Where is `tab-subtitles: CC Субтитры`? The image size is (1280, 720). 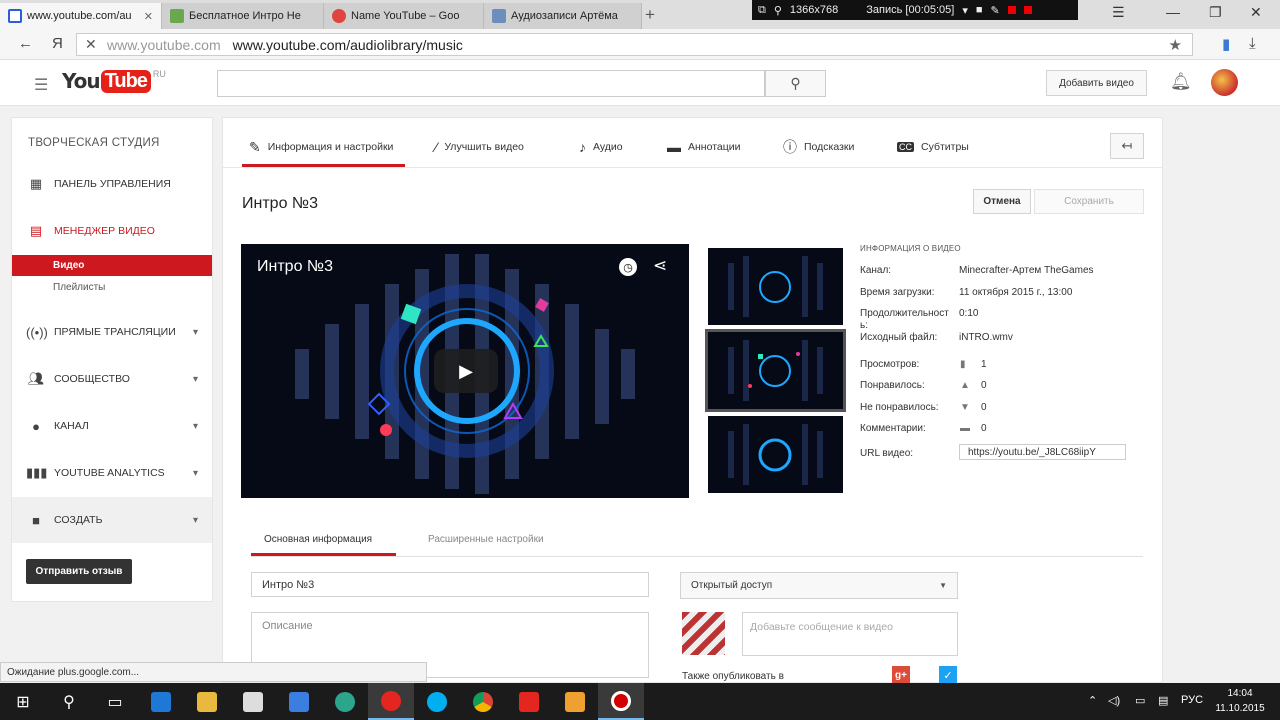
tab-subtitles: CC Субтитры is located at coordinates (933, 147).